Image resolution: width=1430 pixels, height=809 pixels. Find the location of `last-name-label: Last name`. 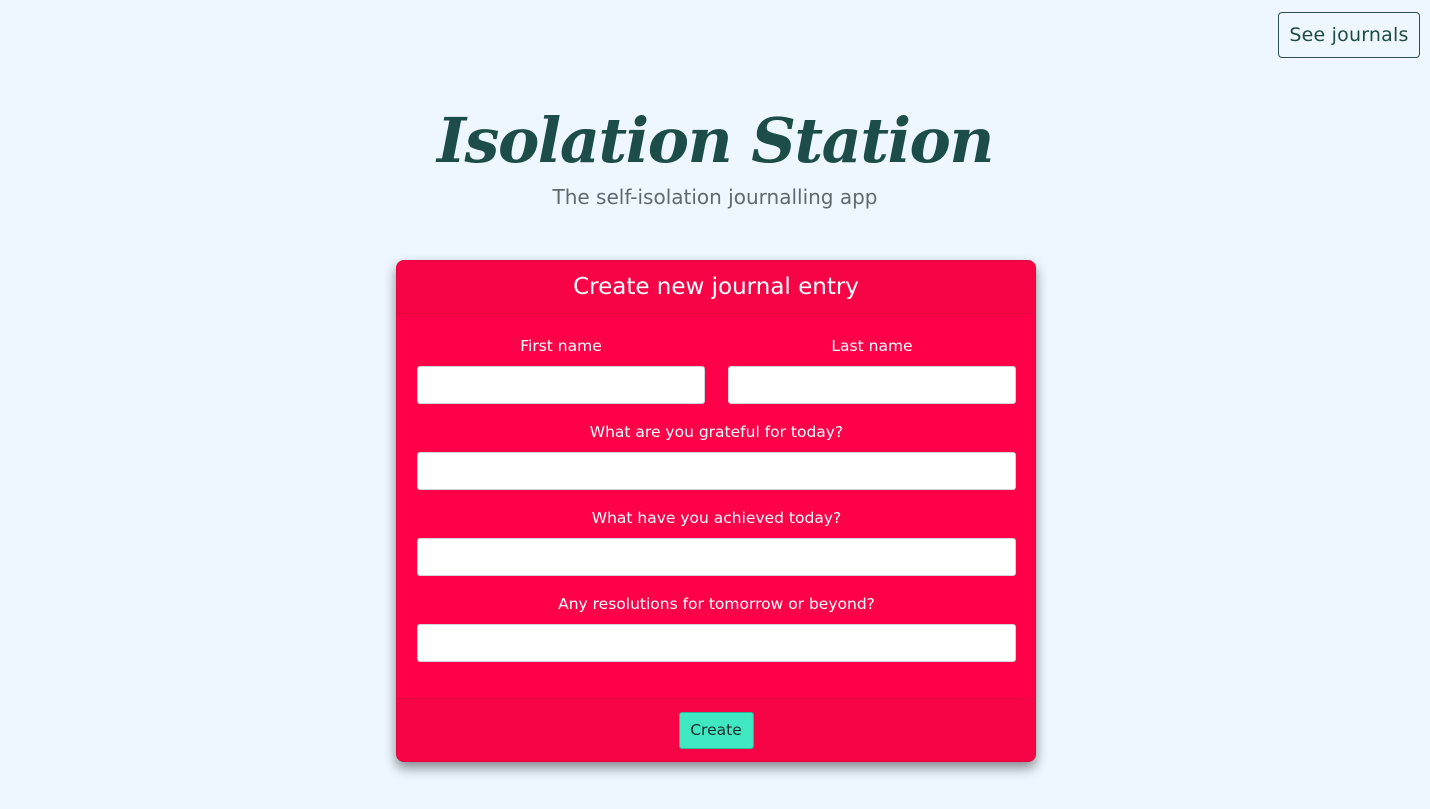

last-name-label: Last name is located at coordinates (872, 346).